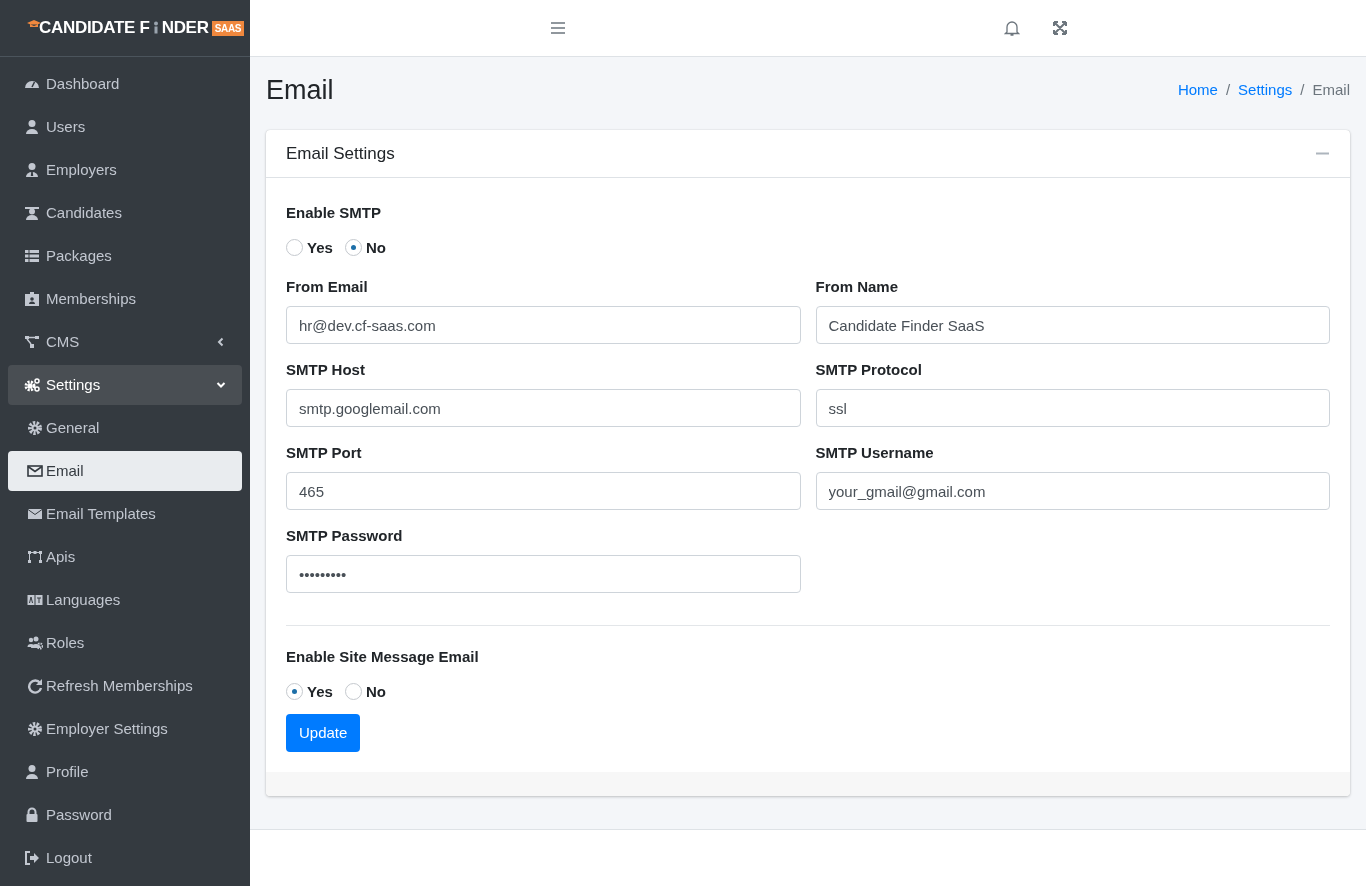 Image resolution: width=1366 pixels, height=886 pixels. I want to click on sidebar-item: Password, so click(125, 815).